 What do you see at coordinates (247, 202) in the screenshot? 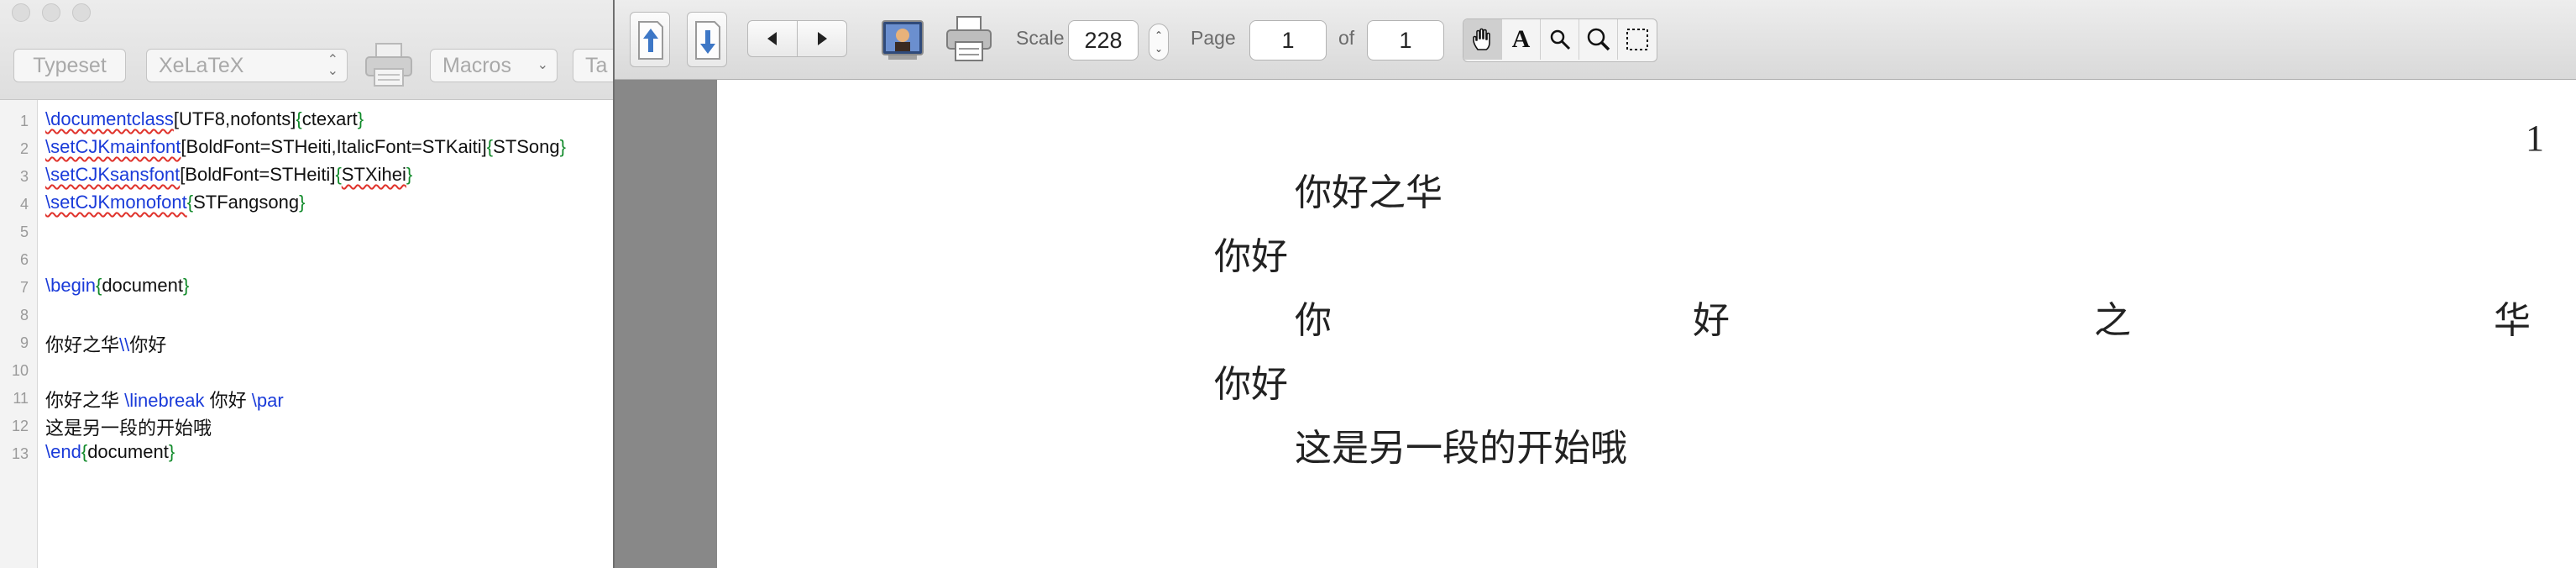
I see `latex-argument: STFangsong` at bounding box center [247, 202].